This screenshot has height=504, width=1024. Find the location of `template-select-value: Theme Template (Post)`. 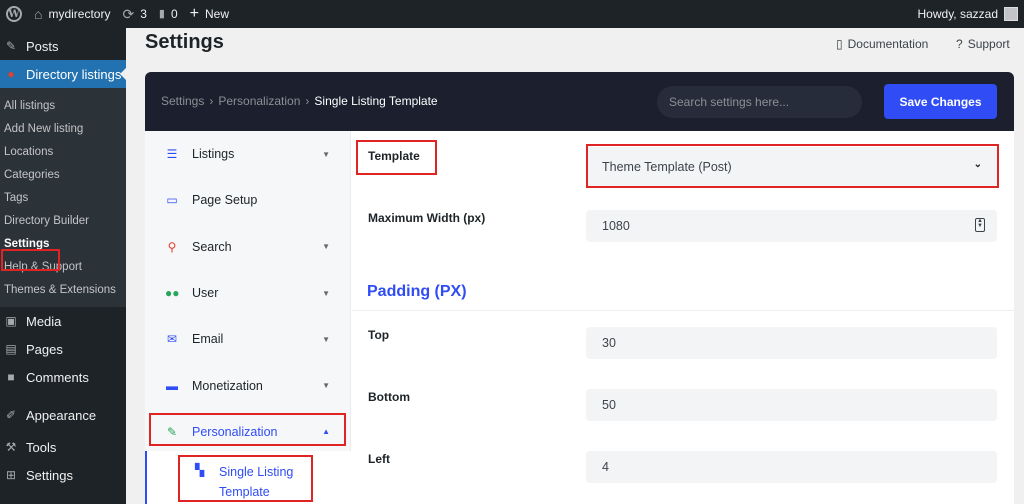

template-select-value: Theme Template (Post) is located at coordinates (667, 167).